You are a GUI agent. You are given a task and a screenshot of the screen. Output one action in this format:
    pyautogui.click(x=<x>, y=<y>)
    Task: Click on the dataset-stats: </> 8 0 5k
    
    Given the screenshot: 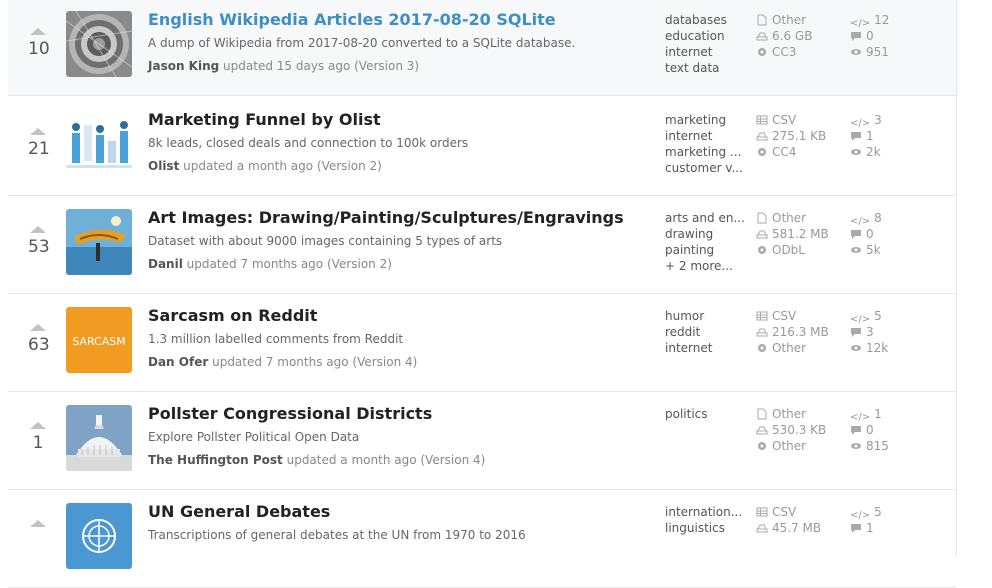 What is the action you would take?
    pyautogui.click(x=885, y=234)
    